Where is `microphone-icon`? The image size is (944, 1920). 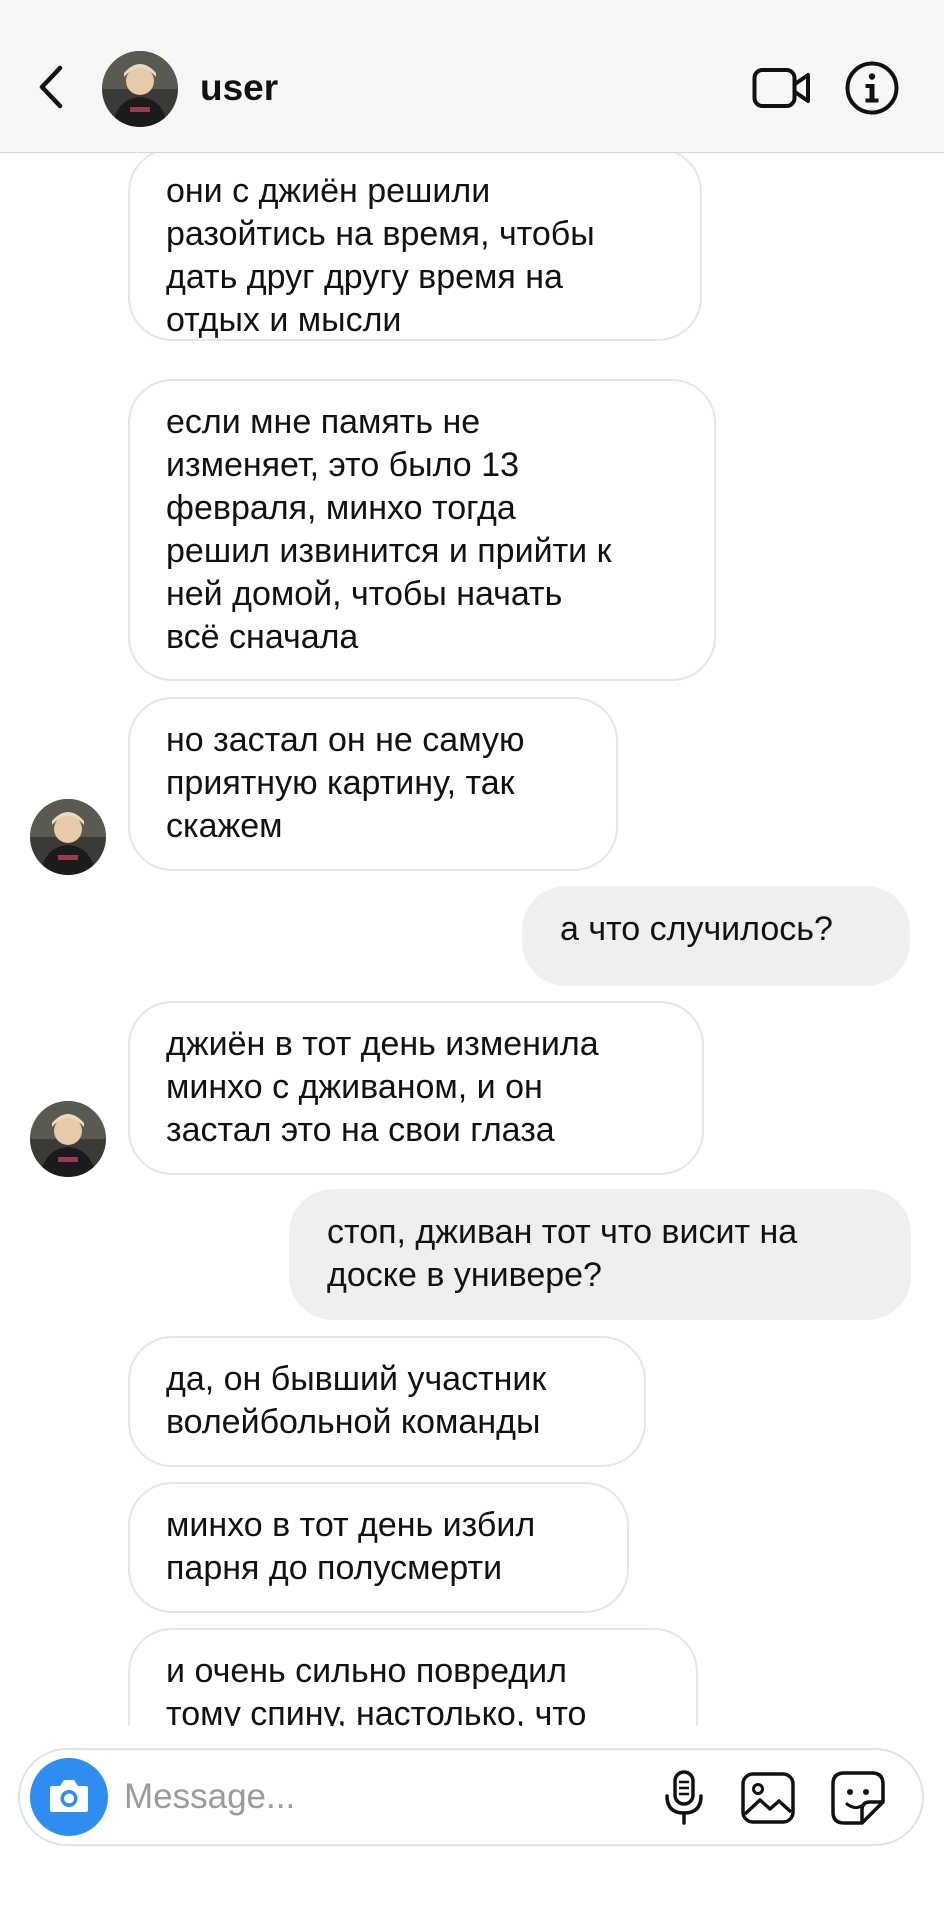
microphone-icon is located at coordinates (684, 1797).